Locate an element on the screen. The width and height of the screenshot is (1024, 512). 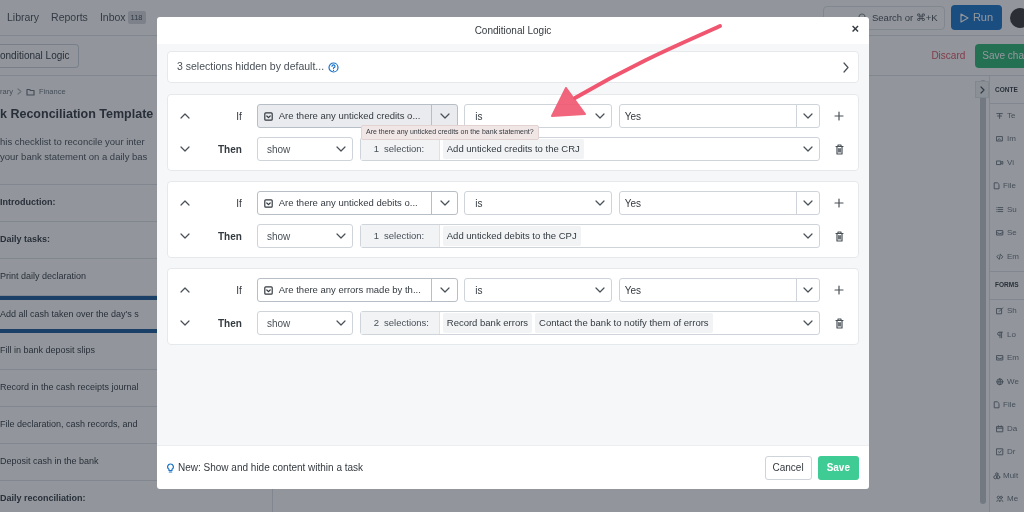
selection-tag: Add unticked debits to the CPJ is located at coordinates (511, 236).